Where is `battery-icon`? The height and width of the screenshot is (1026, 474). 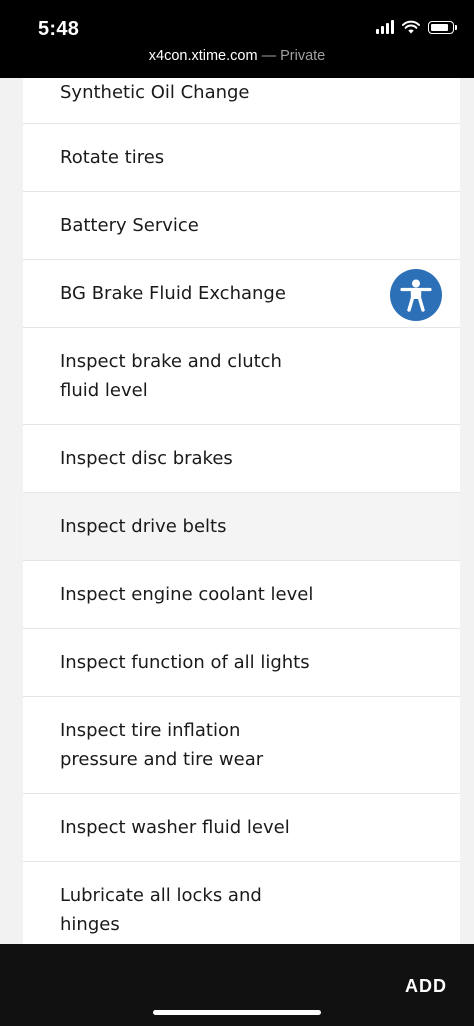
battery-icon is located at coordinates (442, 27).